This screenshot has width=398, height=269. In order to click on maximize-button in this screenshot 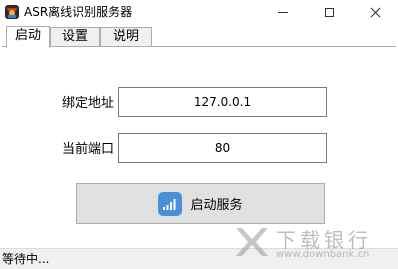, I will do `click(329, 12)`.